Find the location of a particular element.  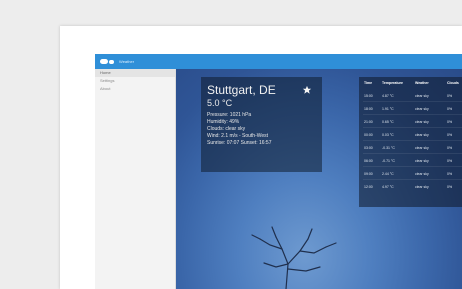

forecast-time: 09:00 is located at coordinates (368, 174).